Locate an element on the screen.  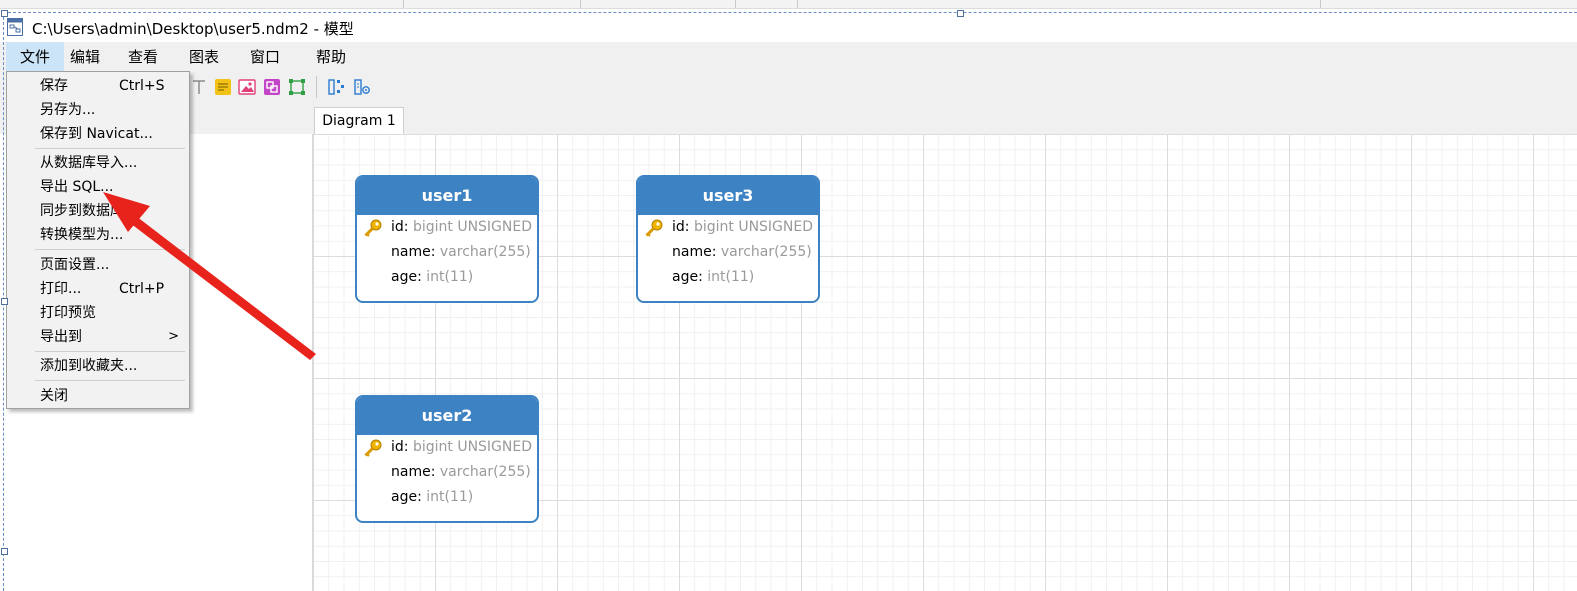
toolbar-separator is located at coordinates (316, 87).